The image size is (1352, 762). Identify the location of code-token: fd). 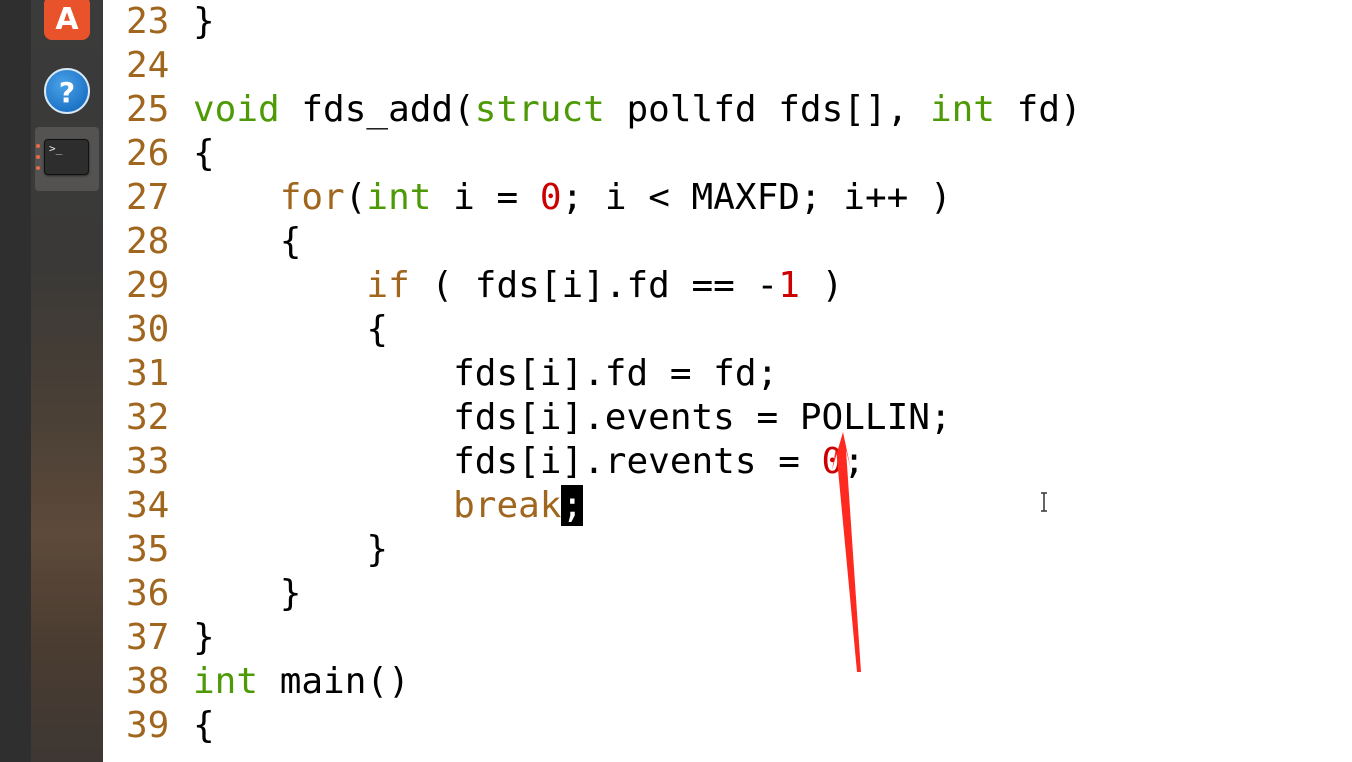
(1038, 109).